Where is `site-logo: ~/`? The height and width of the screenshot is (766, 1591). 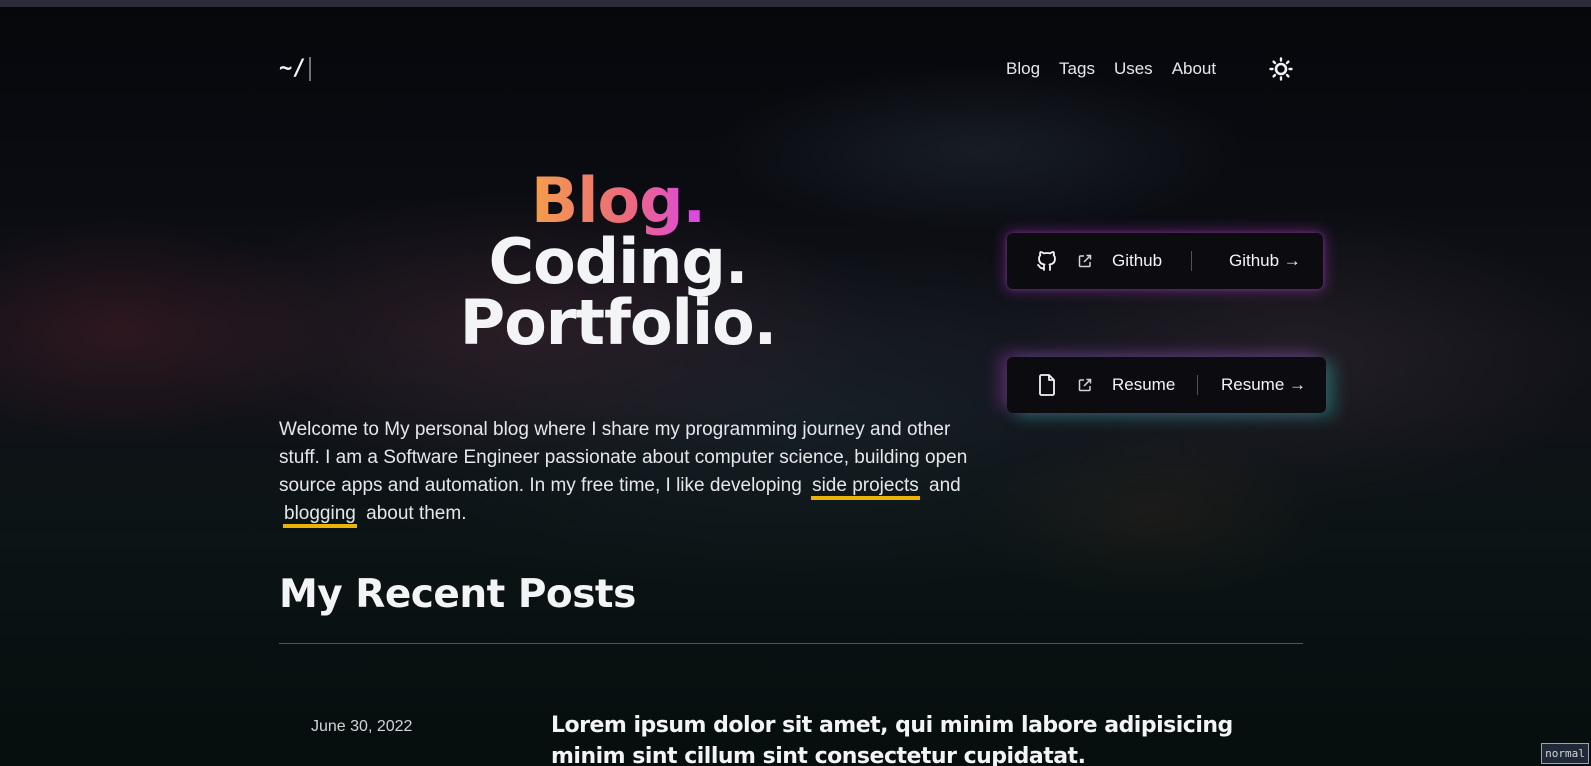
site-logo: ~/ is located at coordinates (295, 68).